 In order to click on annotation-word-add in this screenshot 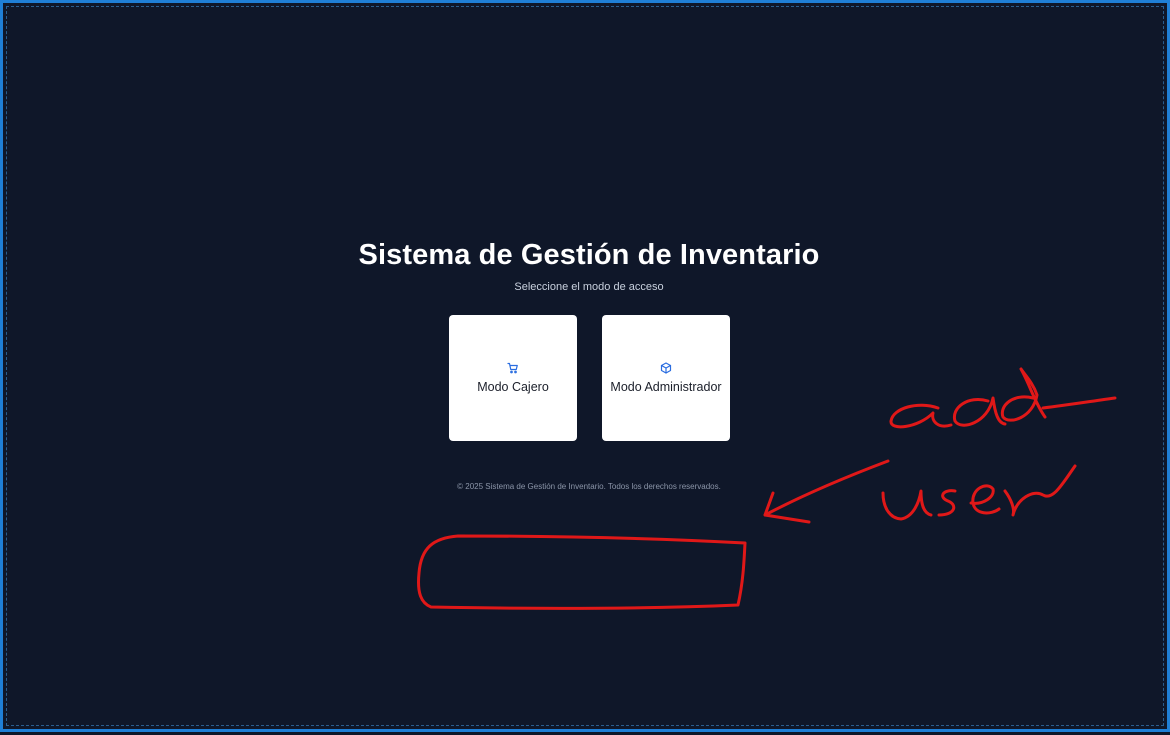, I will do `click(1003, 398)`.